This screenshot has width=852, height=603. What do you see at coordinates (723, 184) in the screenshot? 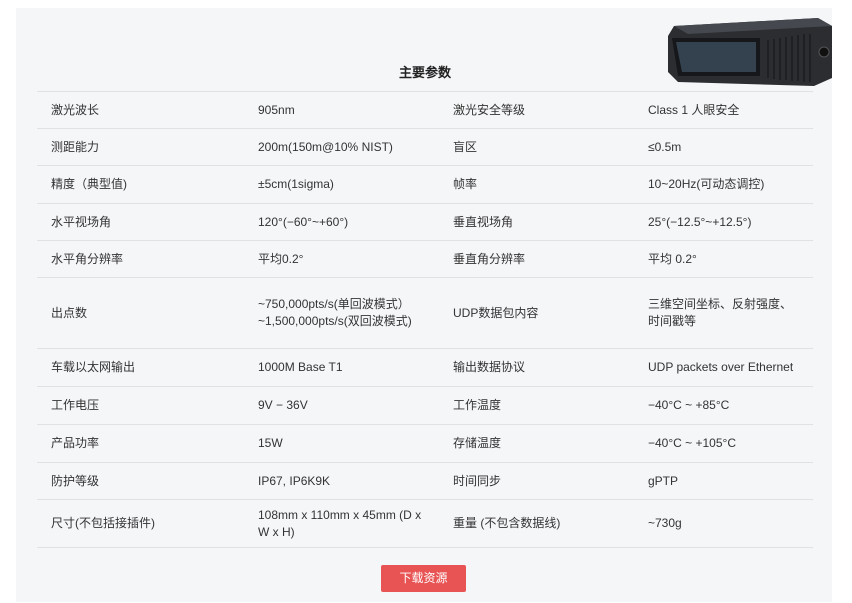
I see `param-value: 10~20Hz(可动态调控)` at bounding box center [723, 184].